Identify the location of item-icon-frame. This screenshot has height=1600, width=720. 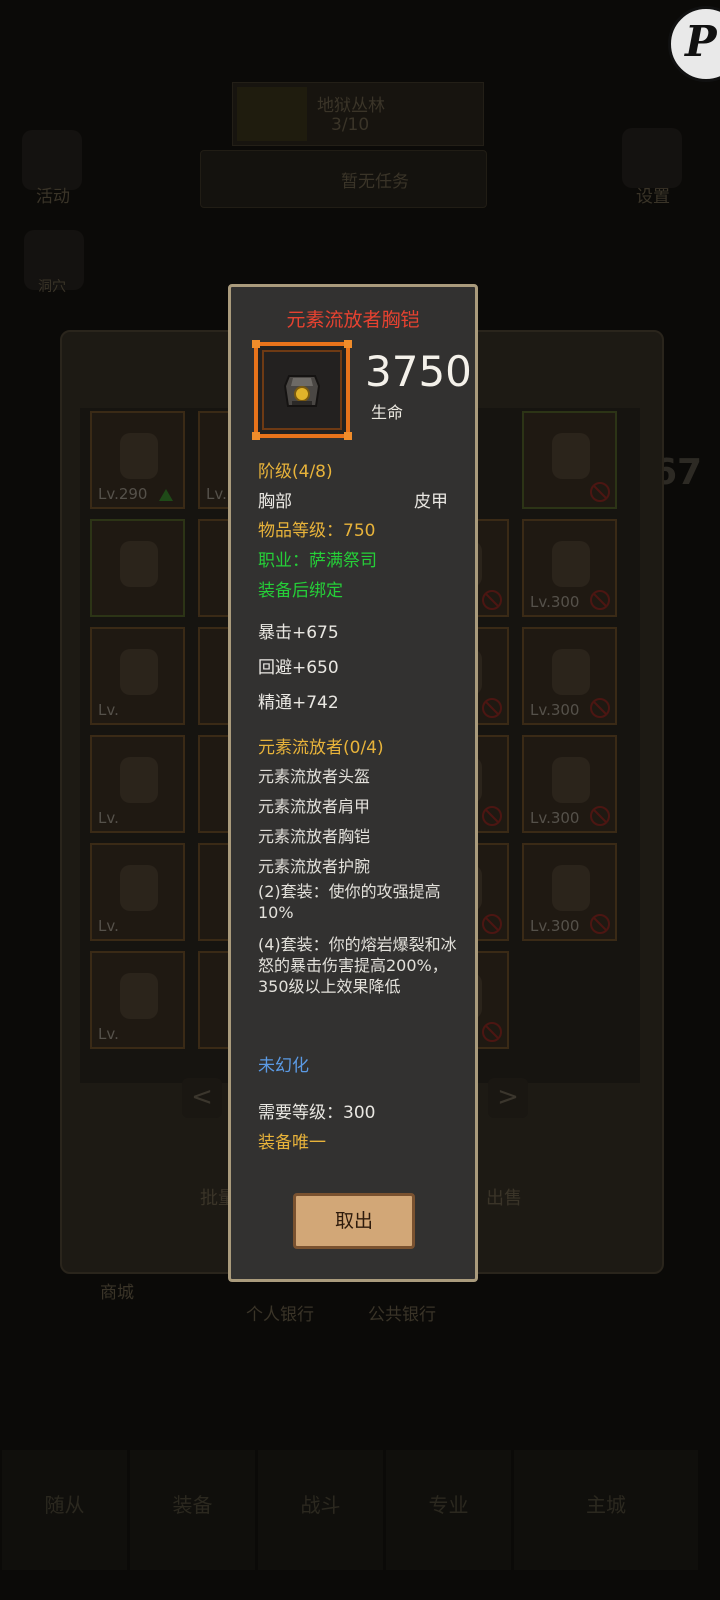
(302, 390).